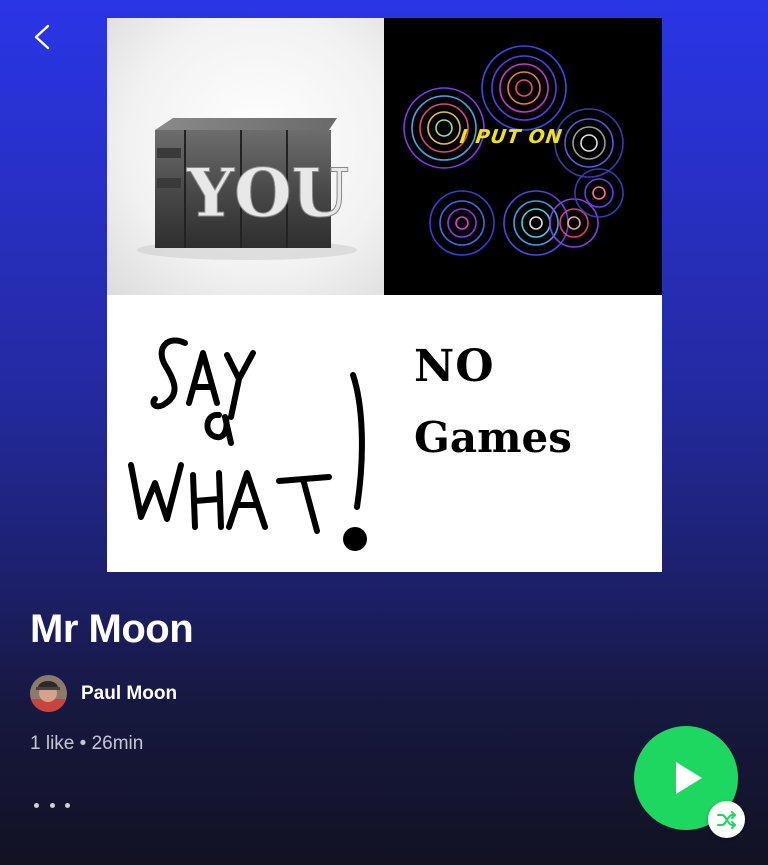 Image resolution: width=768 pixels, height=865 pixels. What do you see at coordinates (117, 743) in the screenshot?
I see `playlist-duration: 26min` at bounding box center [117, 743].